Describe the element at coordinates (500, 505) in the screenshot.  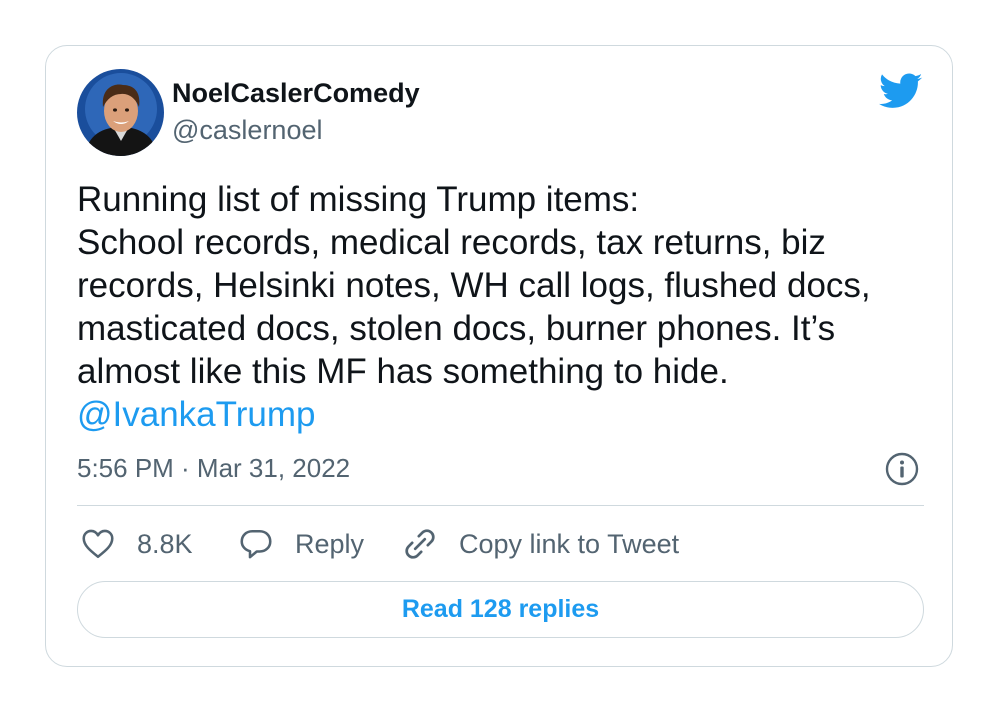
I see `divider` at that location.